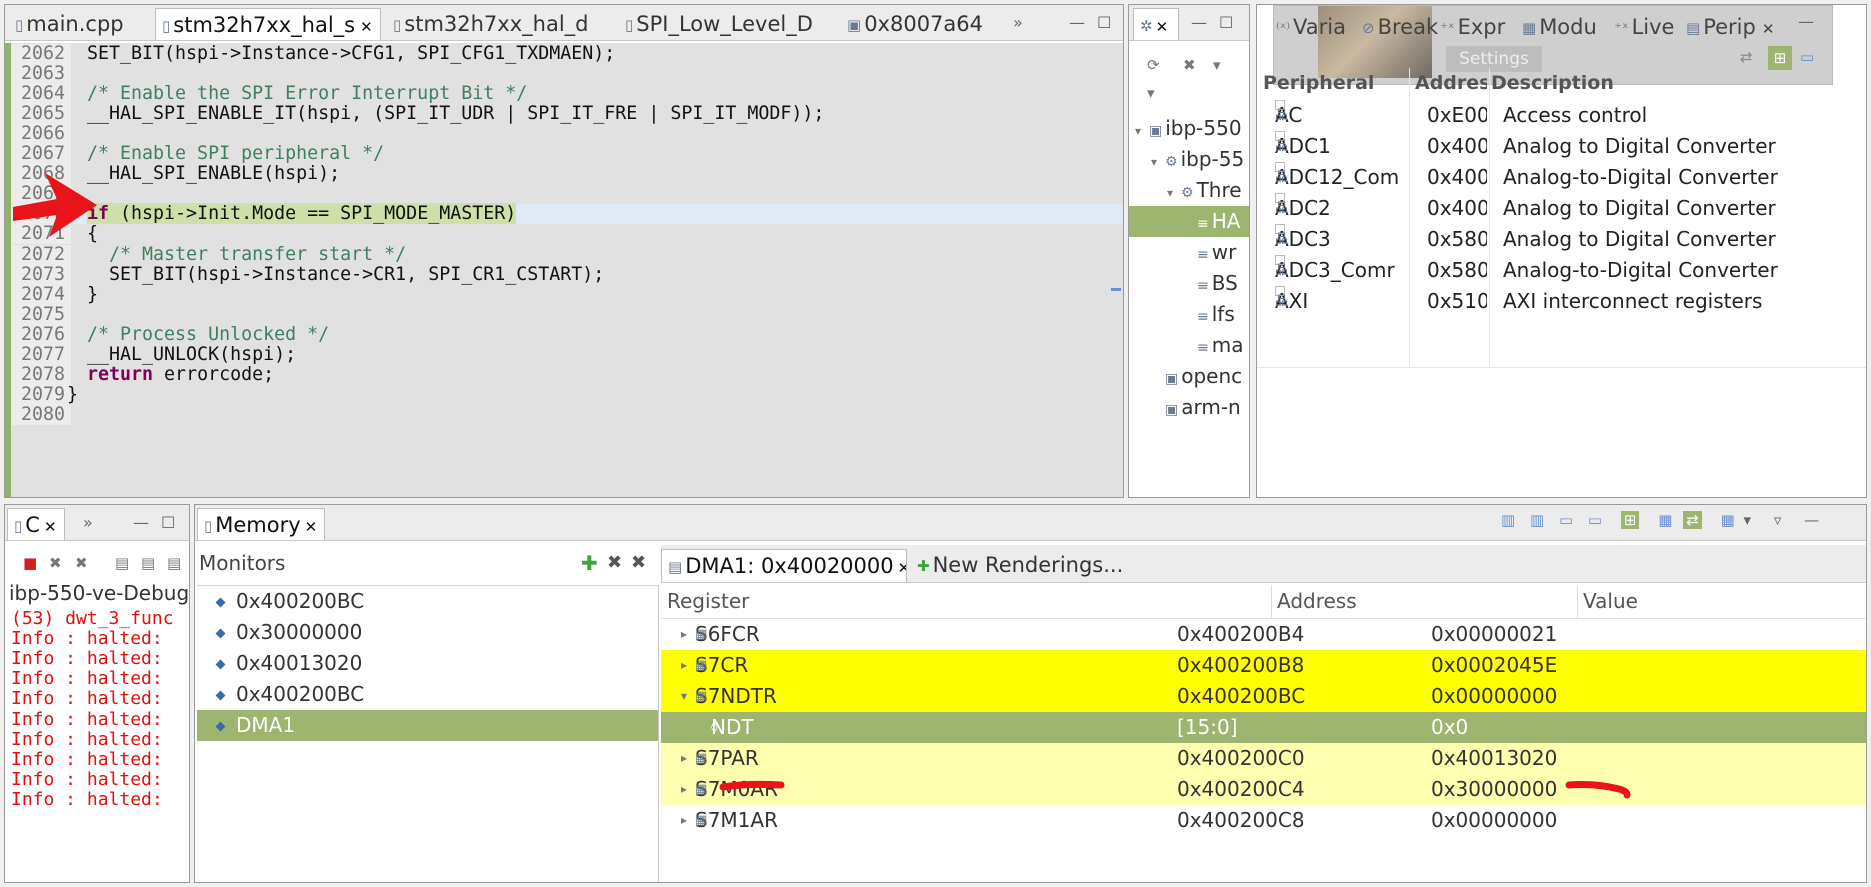 This screenshot has width=1871, height=887. What do you see at coordinates (1665, 520) in the screenshot?
I see `layout-icon: ▦` at bounding box center [1665, 520].